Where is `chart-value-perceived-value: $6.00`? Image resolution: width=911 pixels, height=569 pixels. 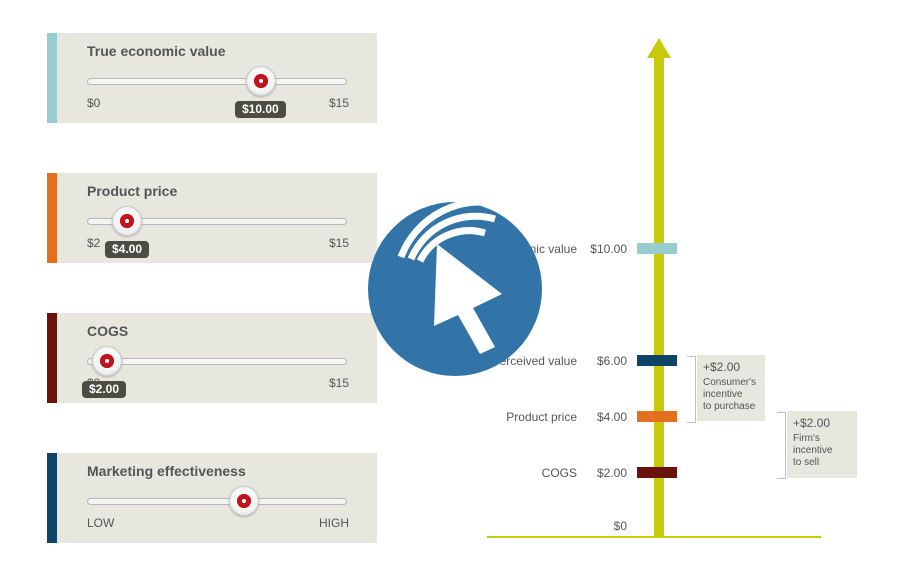
chart-value-perceived-value: $6.00 is located at coordinates (611, 361).